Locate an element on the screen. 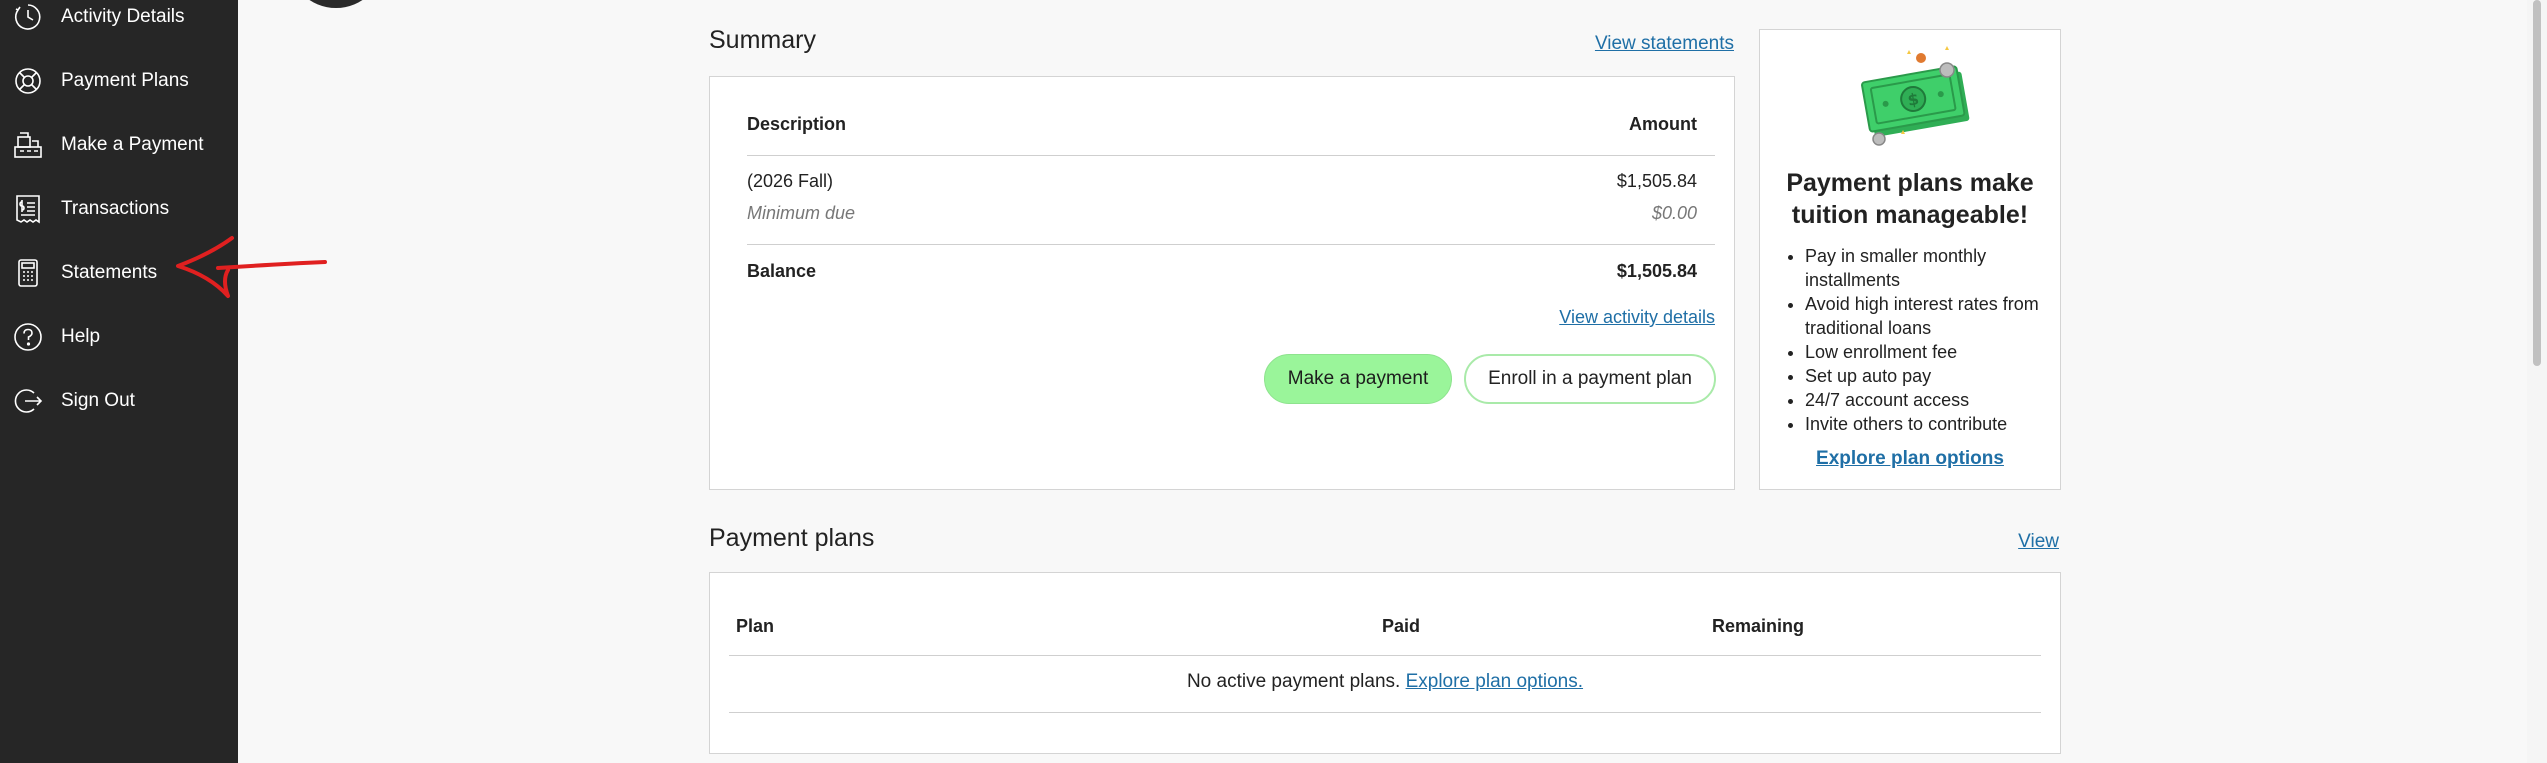  scrollbar-thumb is located at coordinates (2537, 183).